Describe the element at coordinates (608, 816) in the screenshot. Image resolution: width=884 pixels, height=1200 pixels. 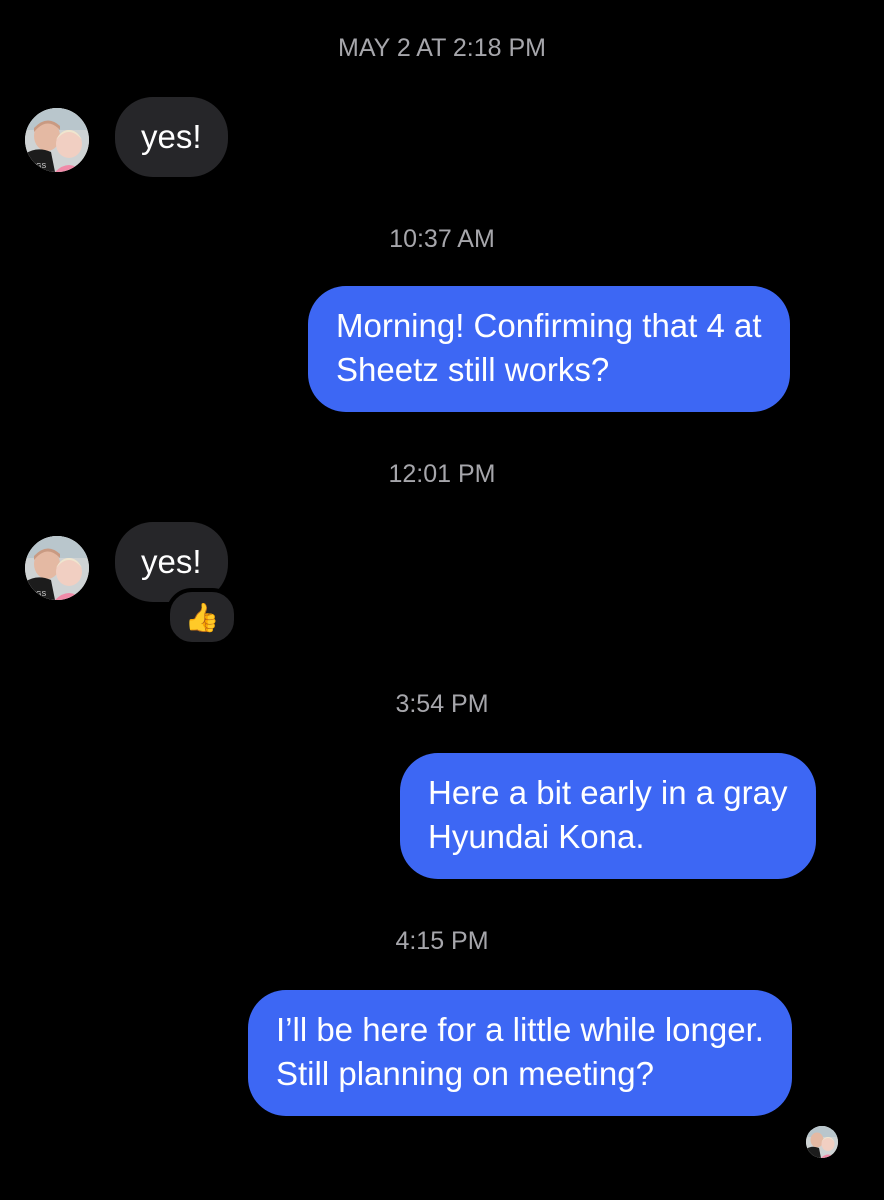
I see `outgoing-message-bubble: Here a bit early in a gray Hyundai Kona.` at that location.